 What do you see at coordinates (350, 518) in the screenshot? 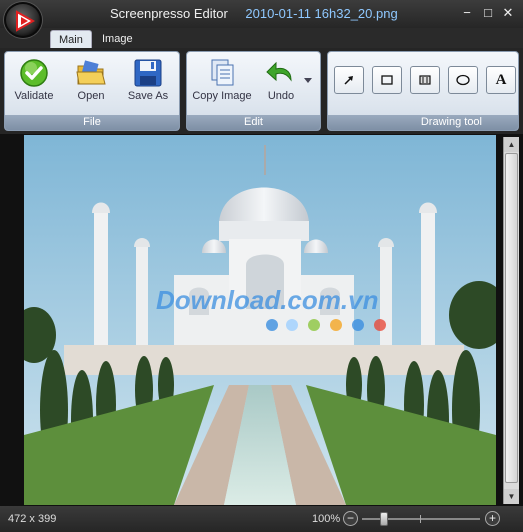
I see `zoom-out-button: −` at bounding box center [350, 518].